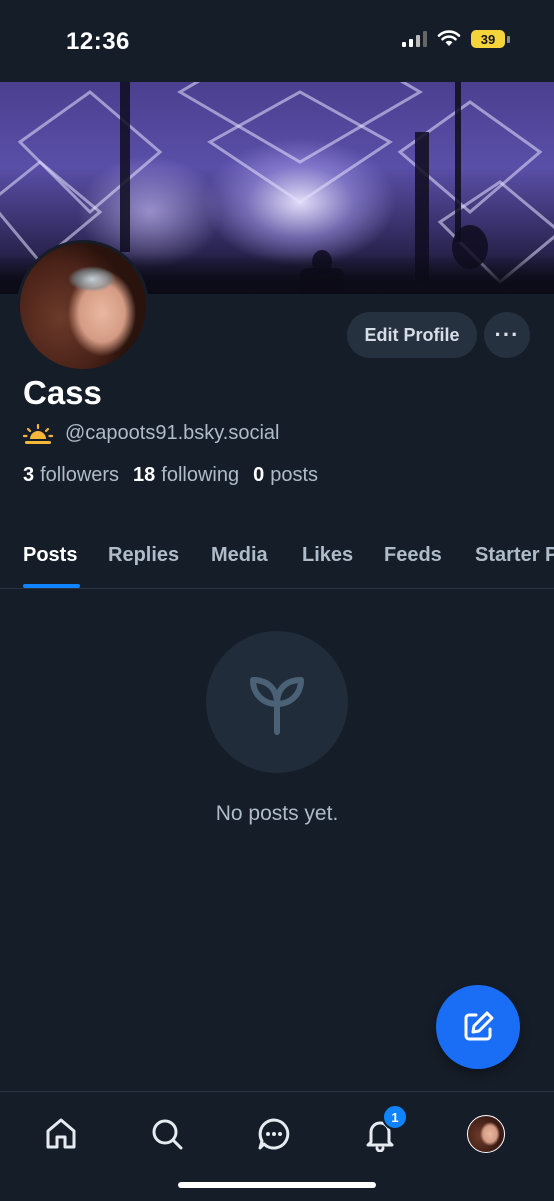 The image size is (554, 1201). I want to click on handle-row: @capoots91.bsky.social, so click(151, 433).